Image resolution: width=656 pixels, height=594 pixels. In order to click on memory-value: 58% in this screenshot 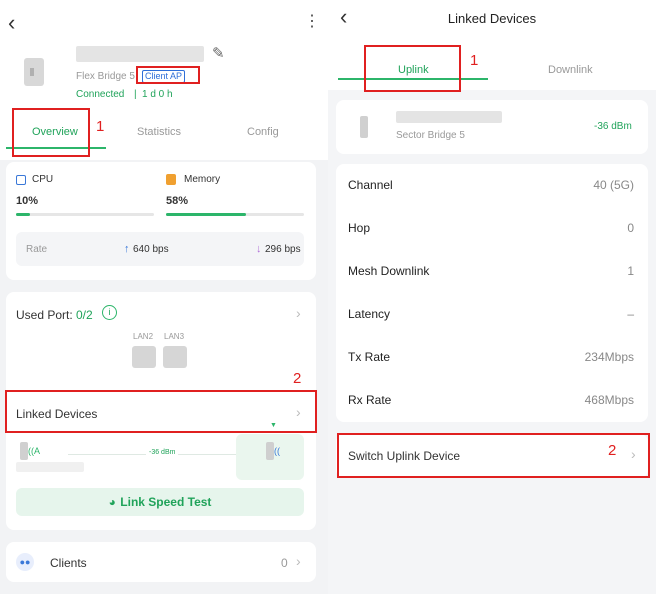, I will do `click(177, 201)`.